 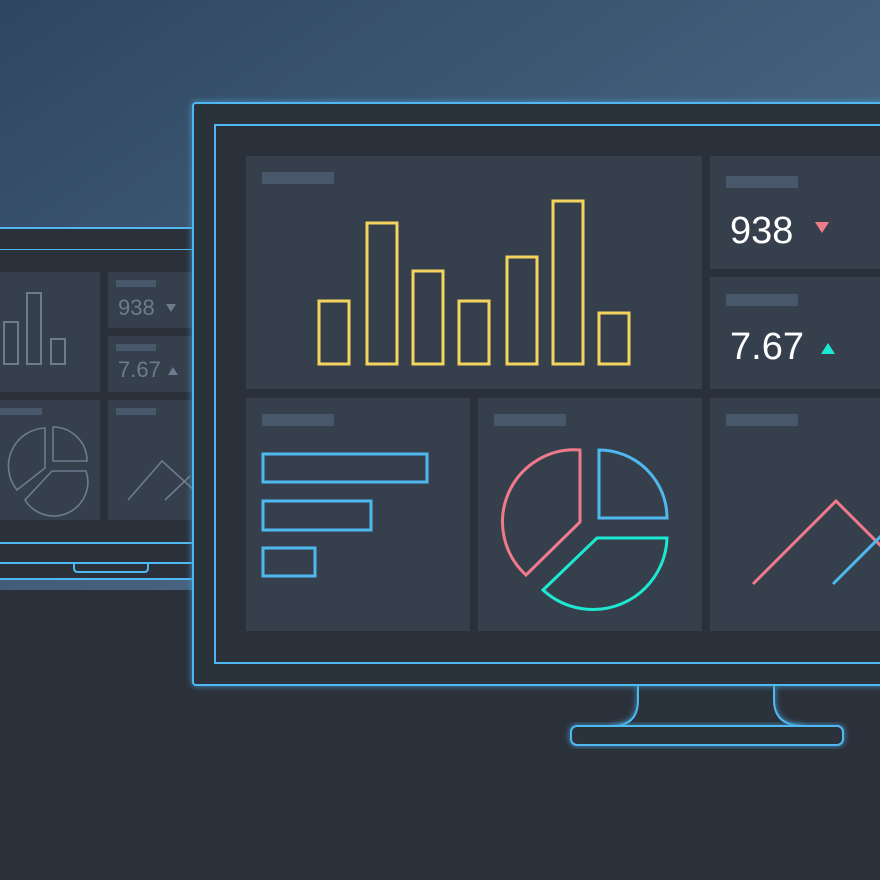 I want to click on panel-column-chart, so click(x=474, y=272).